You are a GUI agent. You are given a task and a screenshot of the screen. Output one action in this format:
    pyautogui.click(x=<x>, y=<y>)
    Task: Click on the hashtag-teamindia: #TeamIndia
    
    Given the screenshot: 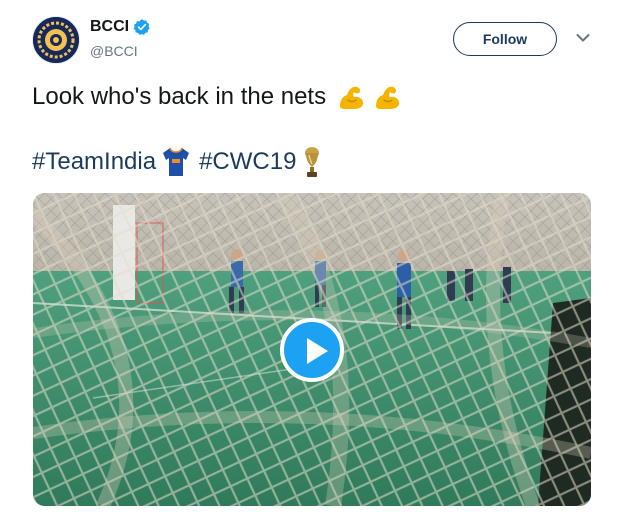 What is the action you would take?
    pyautogui.click(x=94, y=162)
    